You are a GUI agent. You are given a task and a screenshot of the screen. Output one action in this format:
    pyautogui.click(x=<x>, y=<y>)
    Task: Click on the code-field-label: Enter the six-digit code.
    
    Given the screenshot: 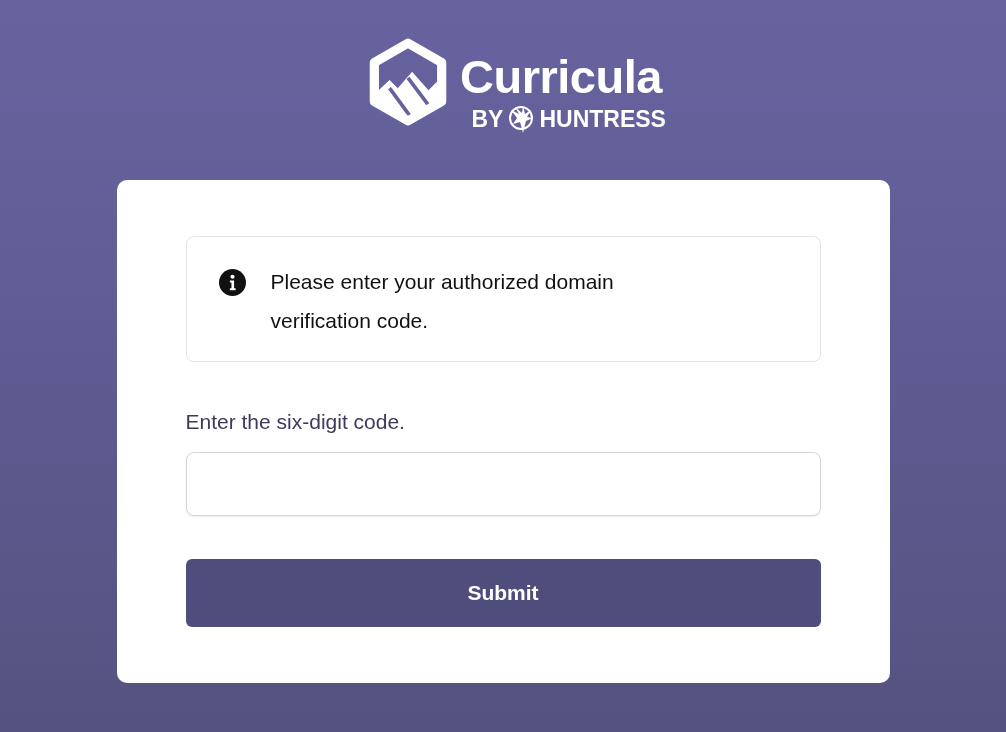 What is the action you would take?
    pyautogui.click(x=295, y=422)
    